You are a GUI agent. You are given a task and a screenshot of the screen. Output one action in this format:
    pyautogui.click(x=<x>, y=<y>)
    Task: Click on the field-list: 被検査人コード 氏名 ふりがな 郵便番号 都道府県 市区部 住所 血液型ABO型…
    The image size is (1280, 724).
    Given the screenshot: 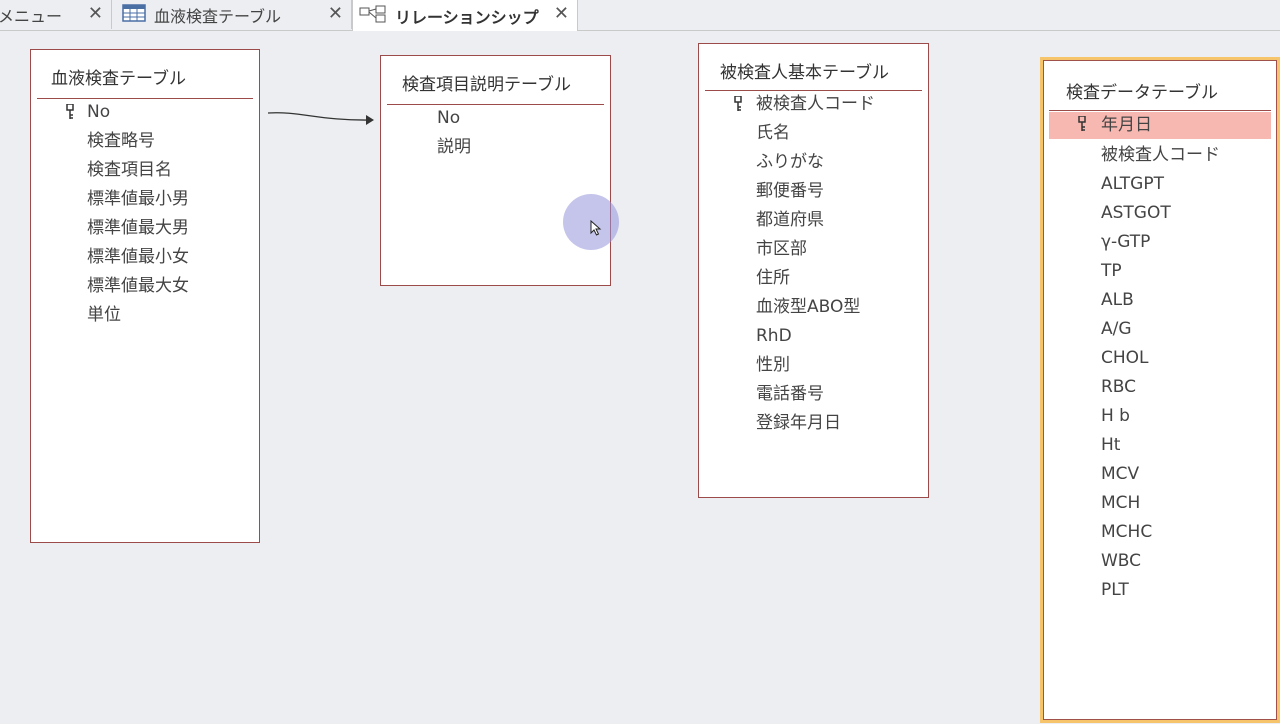 What is the action you would take?
    pyautogui.click(x=813, y=264)
    